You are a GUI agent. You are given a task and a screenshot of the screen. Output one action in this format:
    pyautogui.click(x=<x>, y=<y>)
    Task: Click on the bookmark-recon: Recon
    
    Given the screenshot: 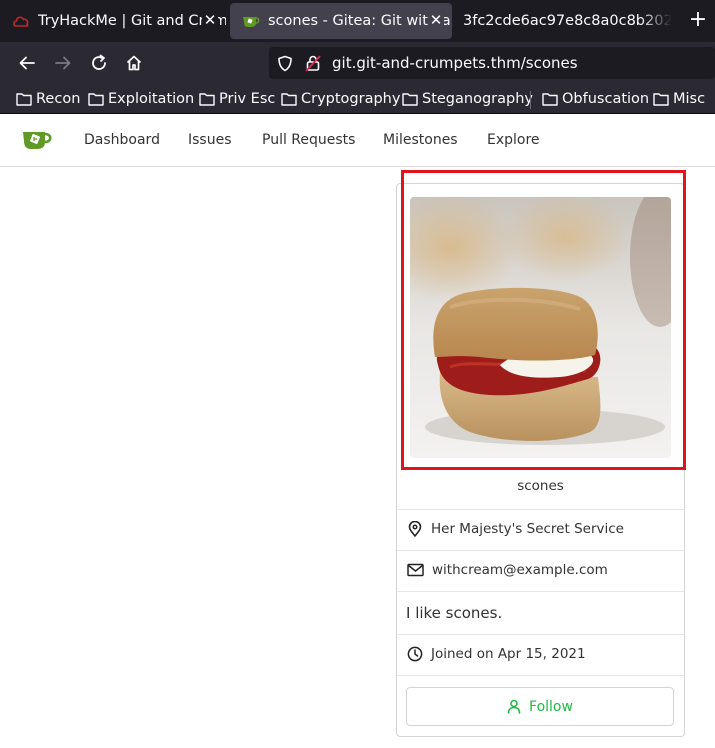 What is the action you would take?
    pyautogui.click(x=48, y=99)
    